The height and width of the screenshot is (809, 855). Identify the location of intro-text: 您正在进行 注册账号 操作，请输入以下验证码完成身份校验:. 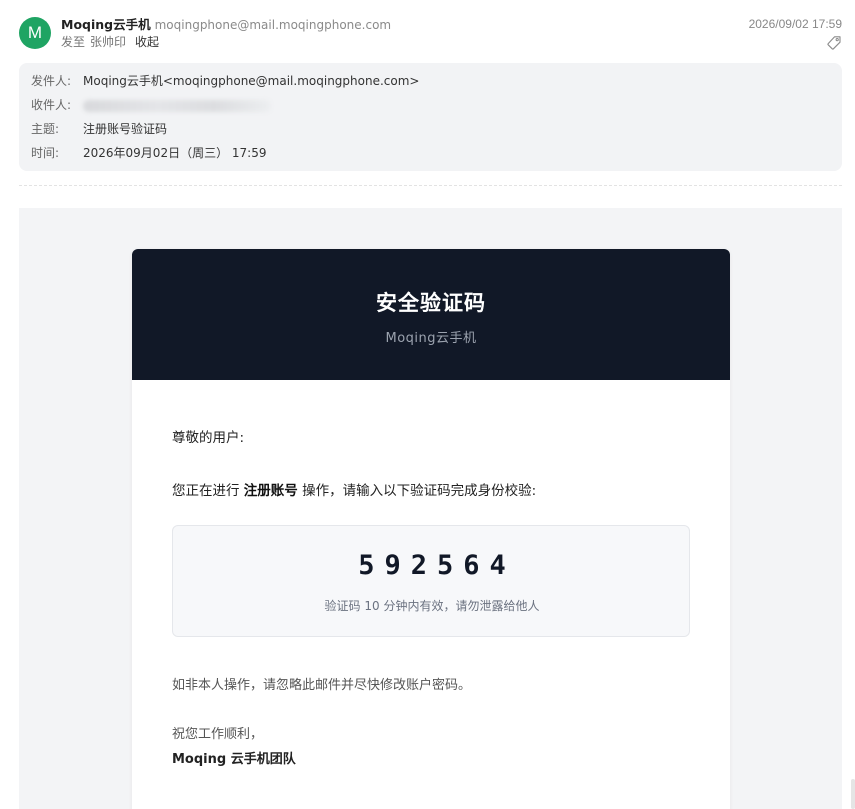
(354, 489).